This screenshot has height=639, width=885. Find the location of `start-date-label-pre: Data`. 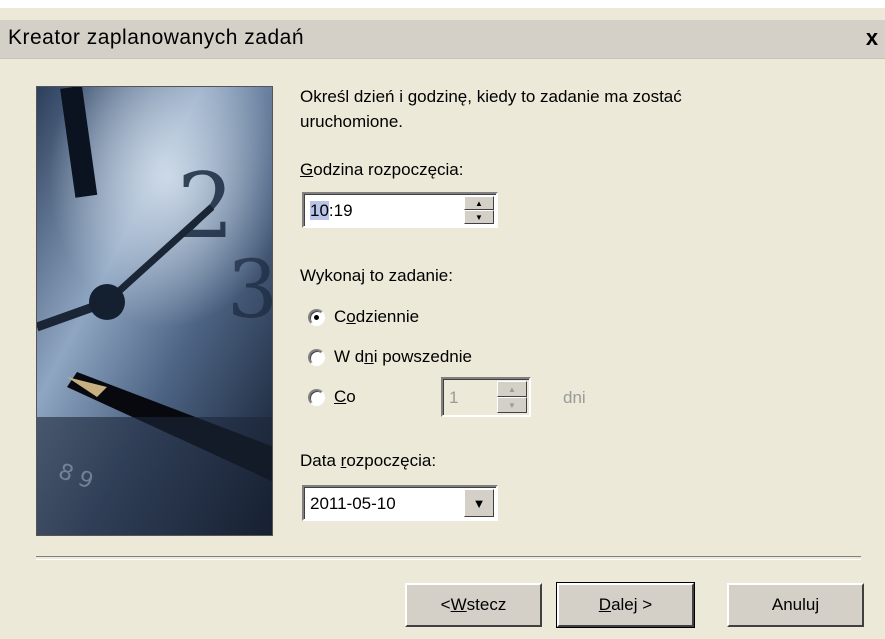

start-date-label-pre: Data is located at coordinates (320, 460).